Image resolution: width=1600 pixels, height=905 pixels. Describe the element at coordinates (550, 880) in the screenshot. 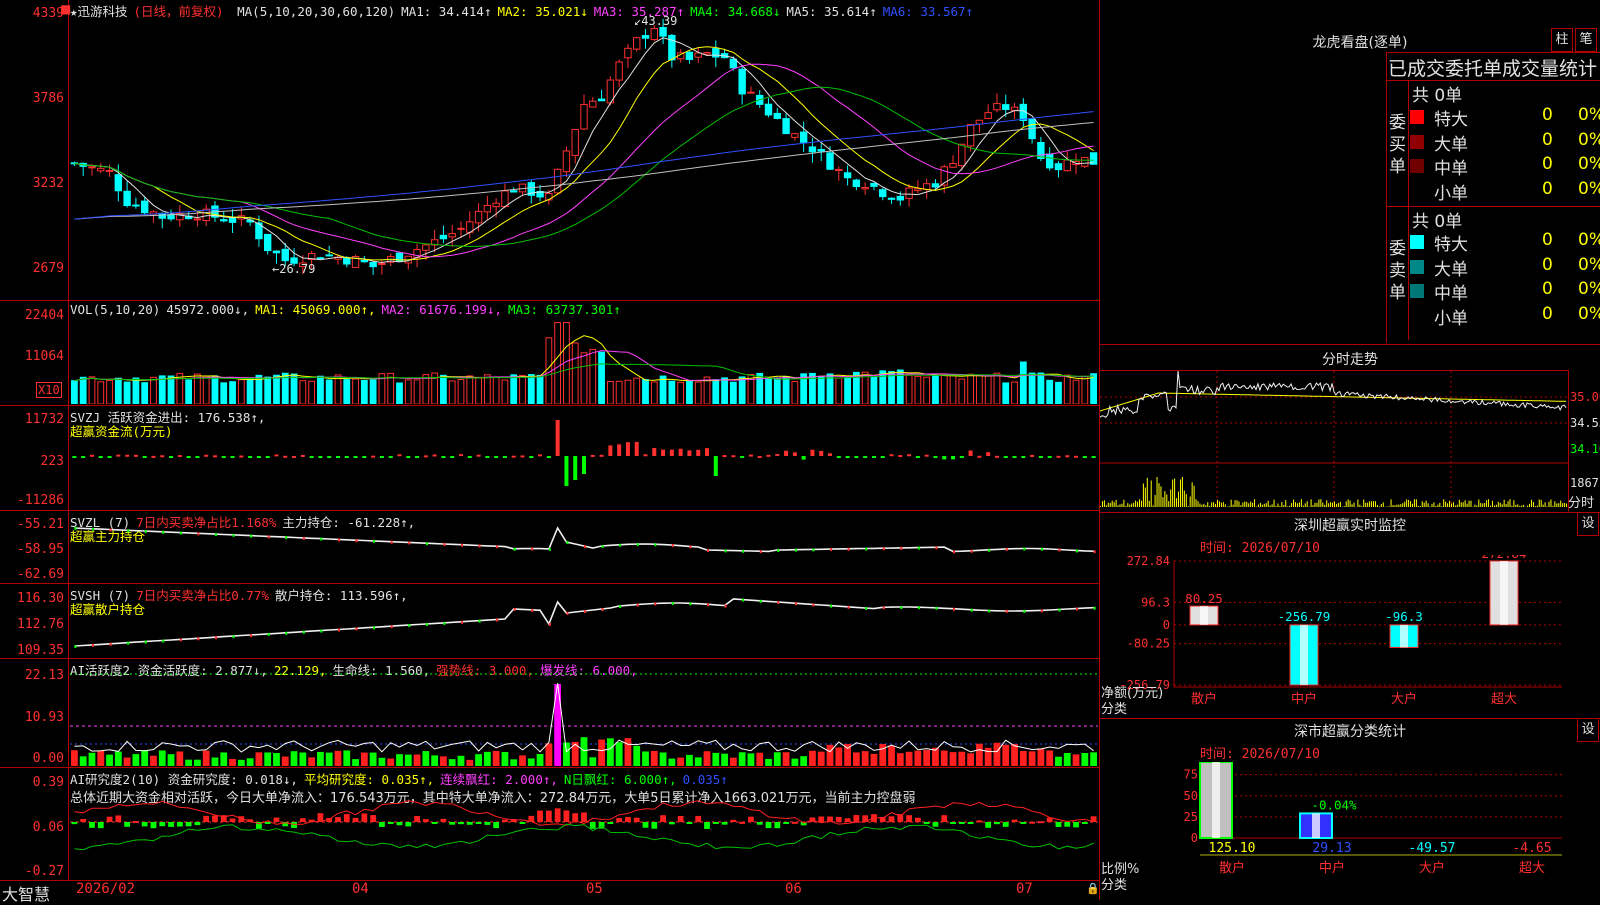

I see `sep-ai2` at that location.